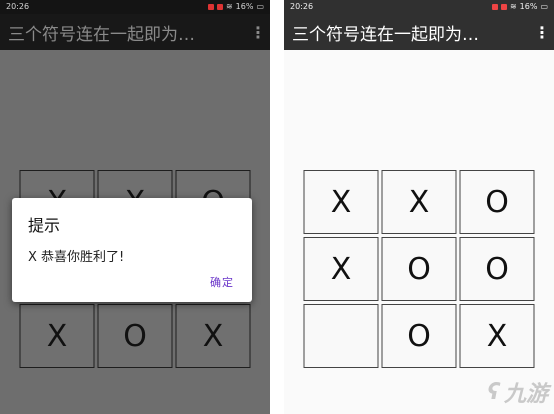 The image size is (554, 414). What do you see at coordinates (525, 394) in the screenshot?
I see `watermark-text: 九游` at bounding box center [525, 394].